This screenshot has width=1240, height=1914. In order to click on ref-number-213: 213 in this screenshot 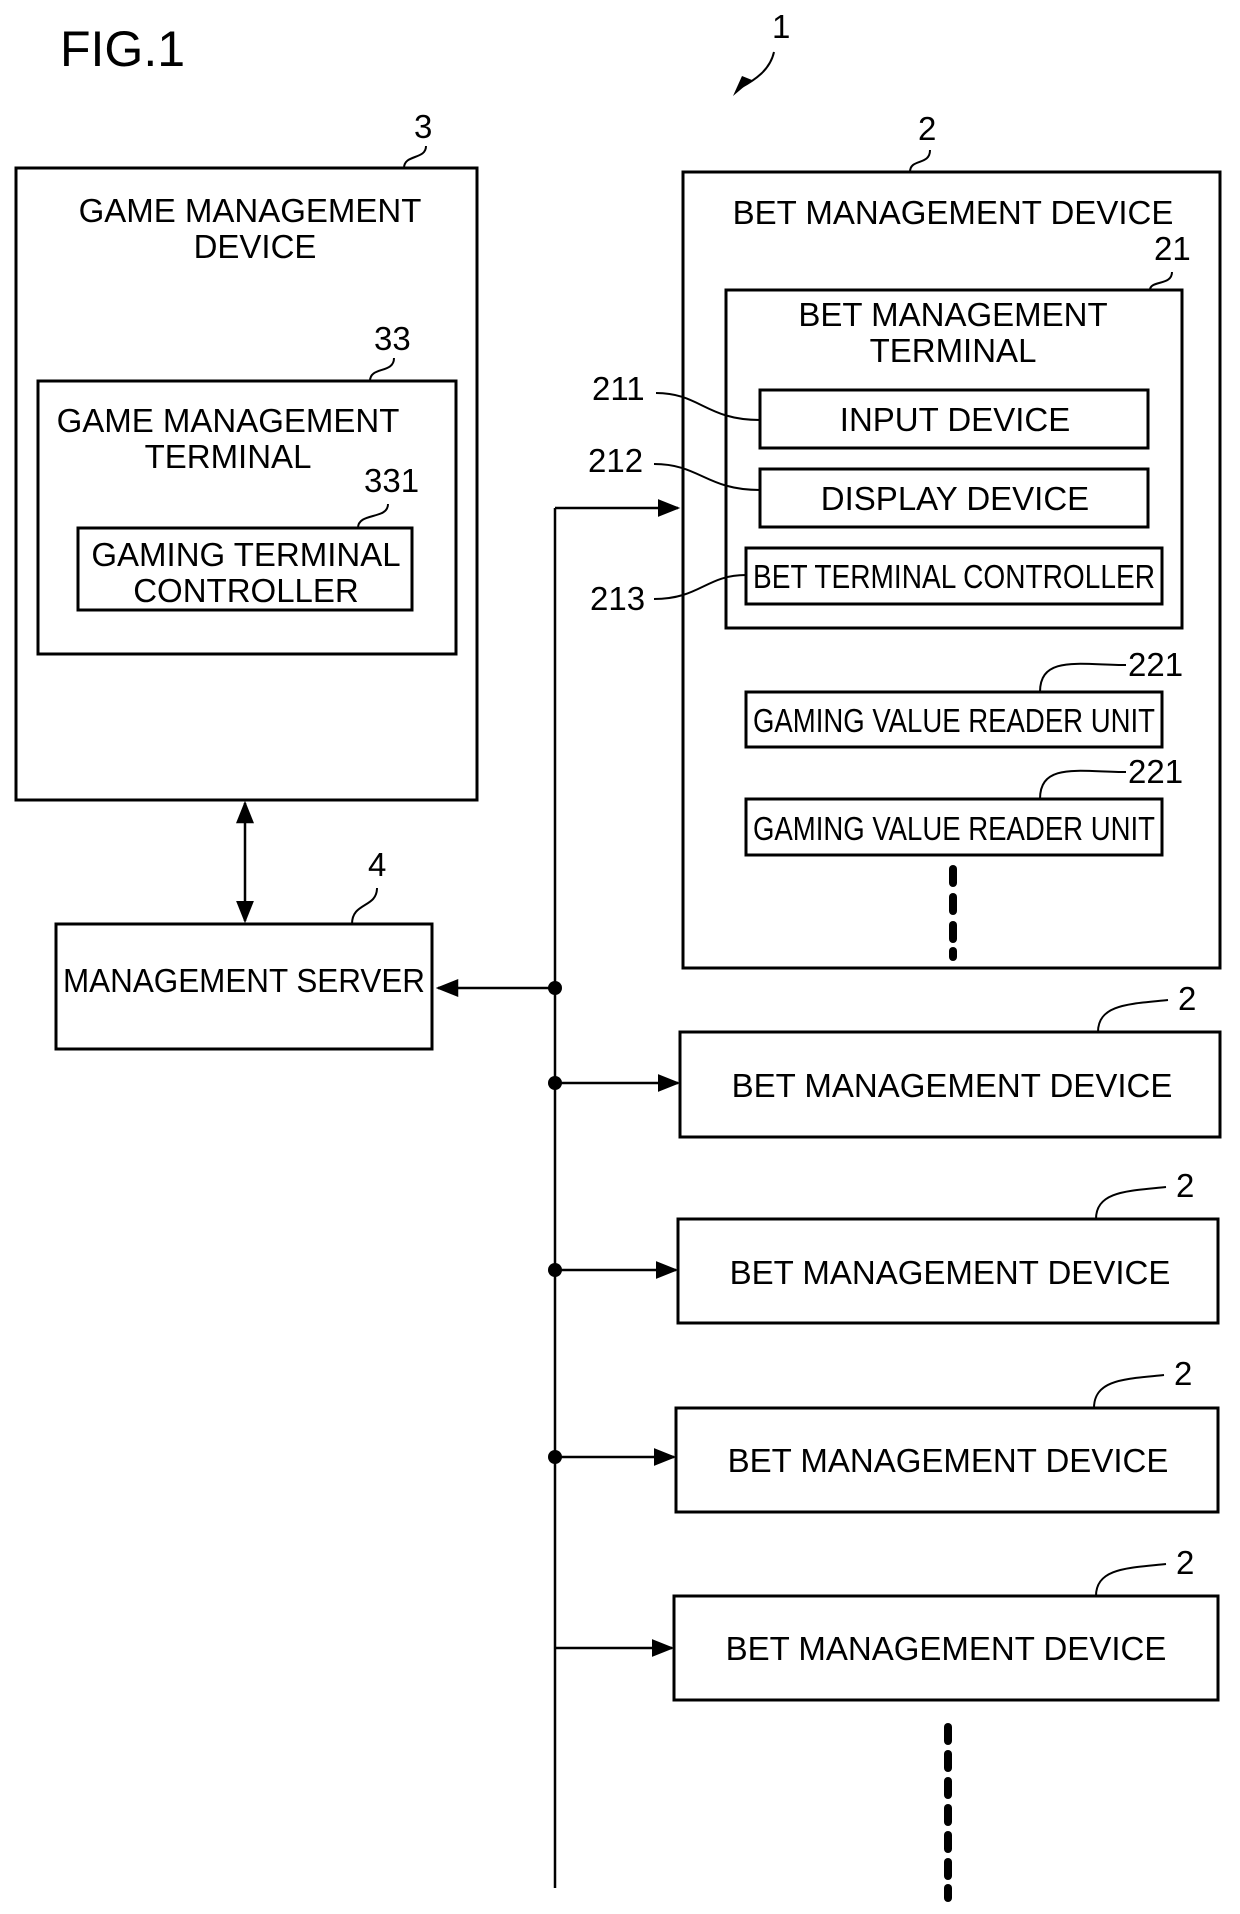, I will do `click(617, 598)`.